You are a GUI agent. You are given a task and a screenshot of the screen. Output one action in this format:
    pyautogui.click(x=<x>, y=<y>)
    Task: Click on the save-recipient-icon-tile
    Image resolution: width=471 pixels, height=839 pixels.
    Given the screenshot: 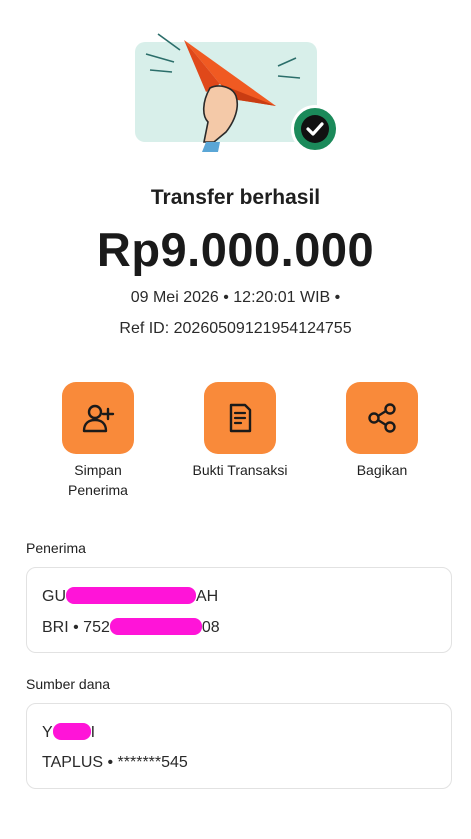 What is the action you would take?
    pyautogui.click(x=98, y=418)
    